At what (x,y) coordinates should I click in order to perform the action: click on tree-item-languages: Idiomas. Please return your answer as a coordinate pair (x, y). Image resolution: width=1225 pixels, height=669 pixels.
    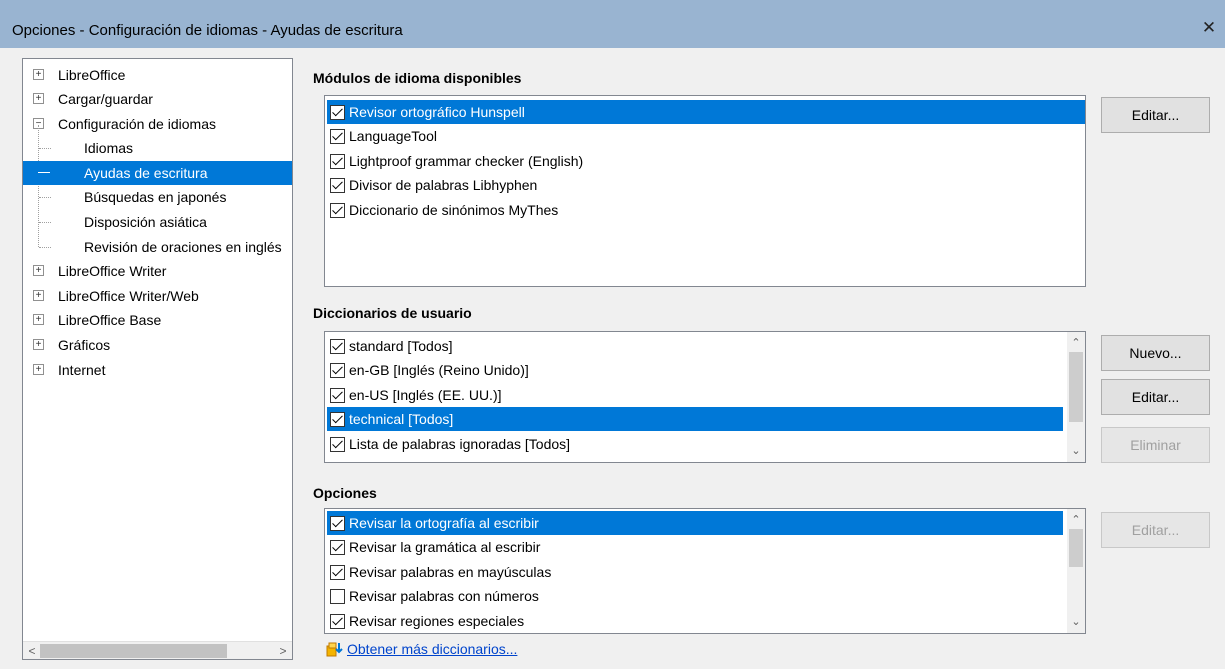
    Looking at the image, I should click on (157, 148).